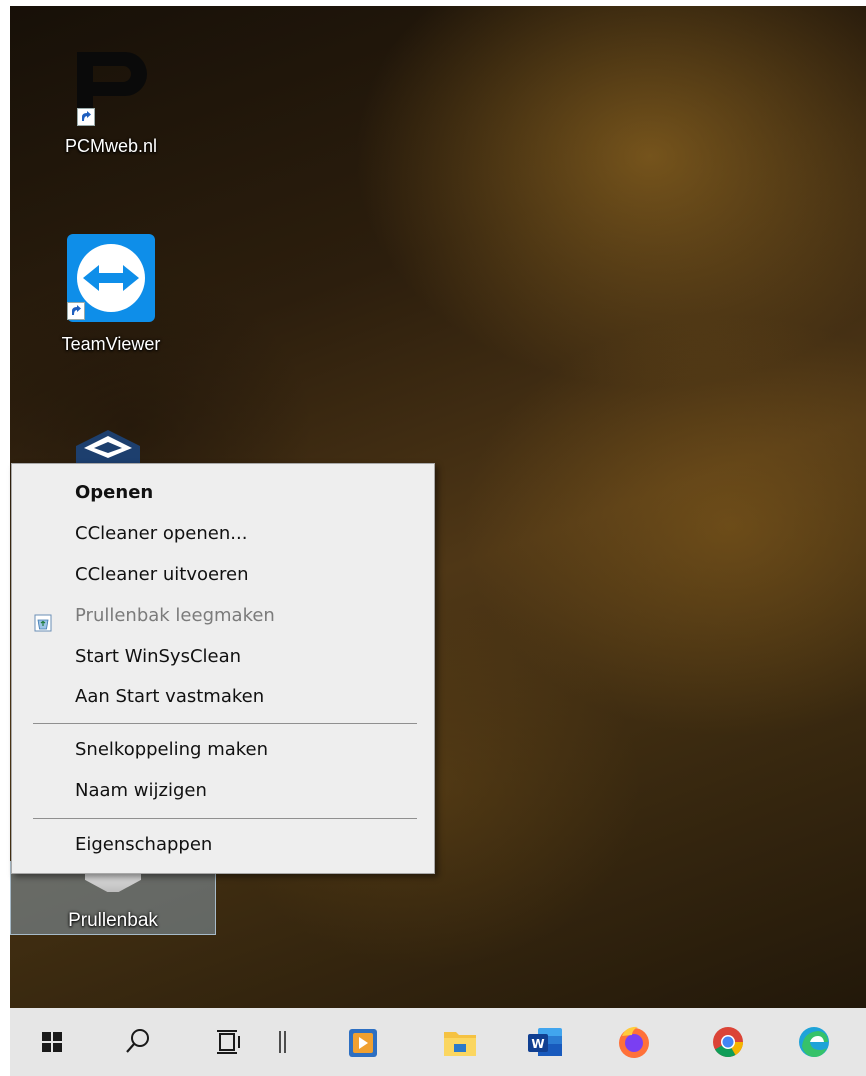 This screenshot has width=866, height=1076. I want to click on app-icon, so click(364, 1042).